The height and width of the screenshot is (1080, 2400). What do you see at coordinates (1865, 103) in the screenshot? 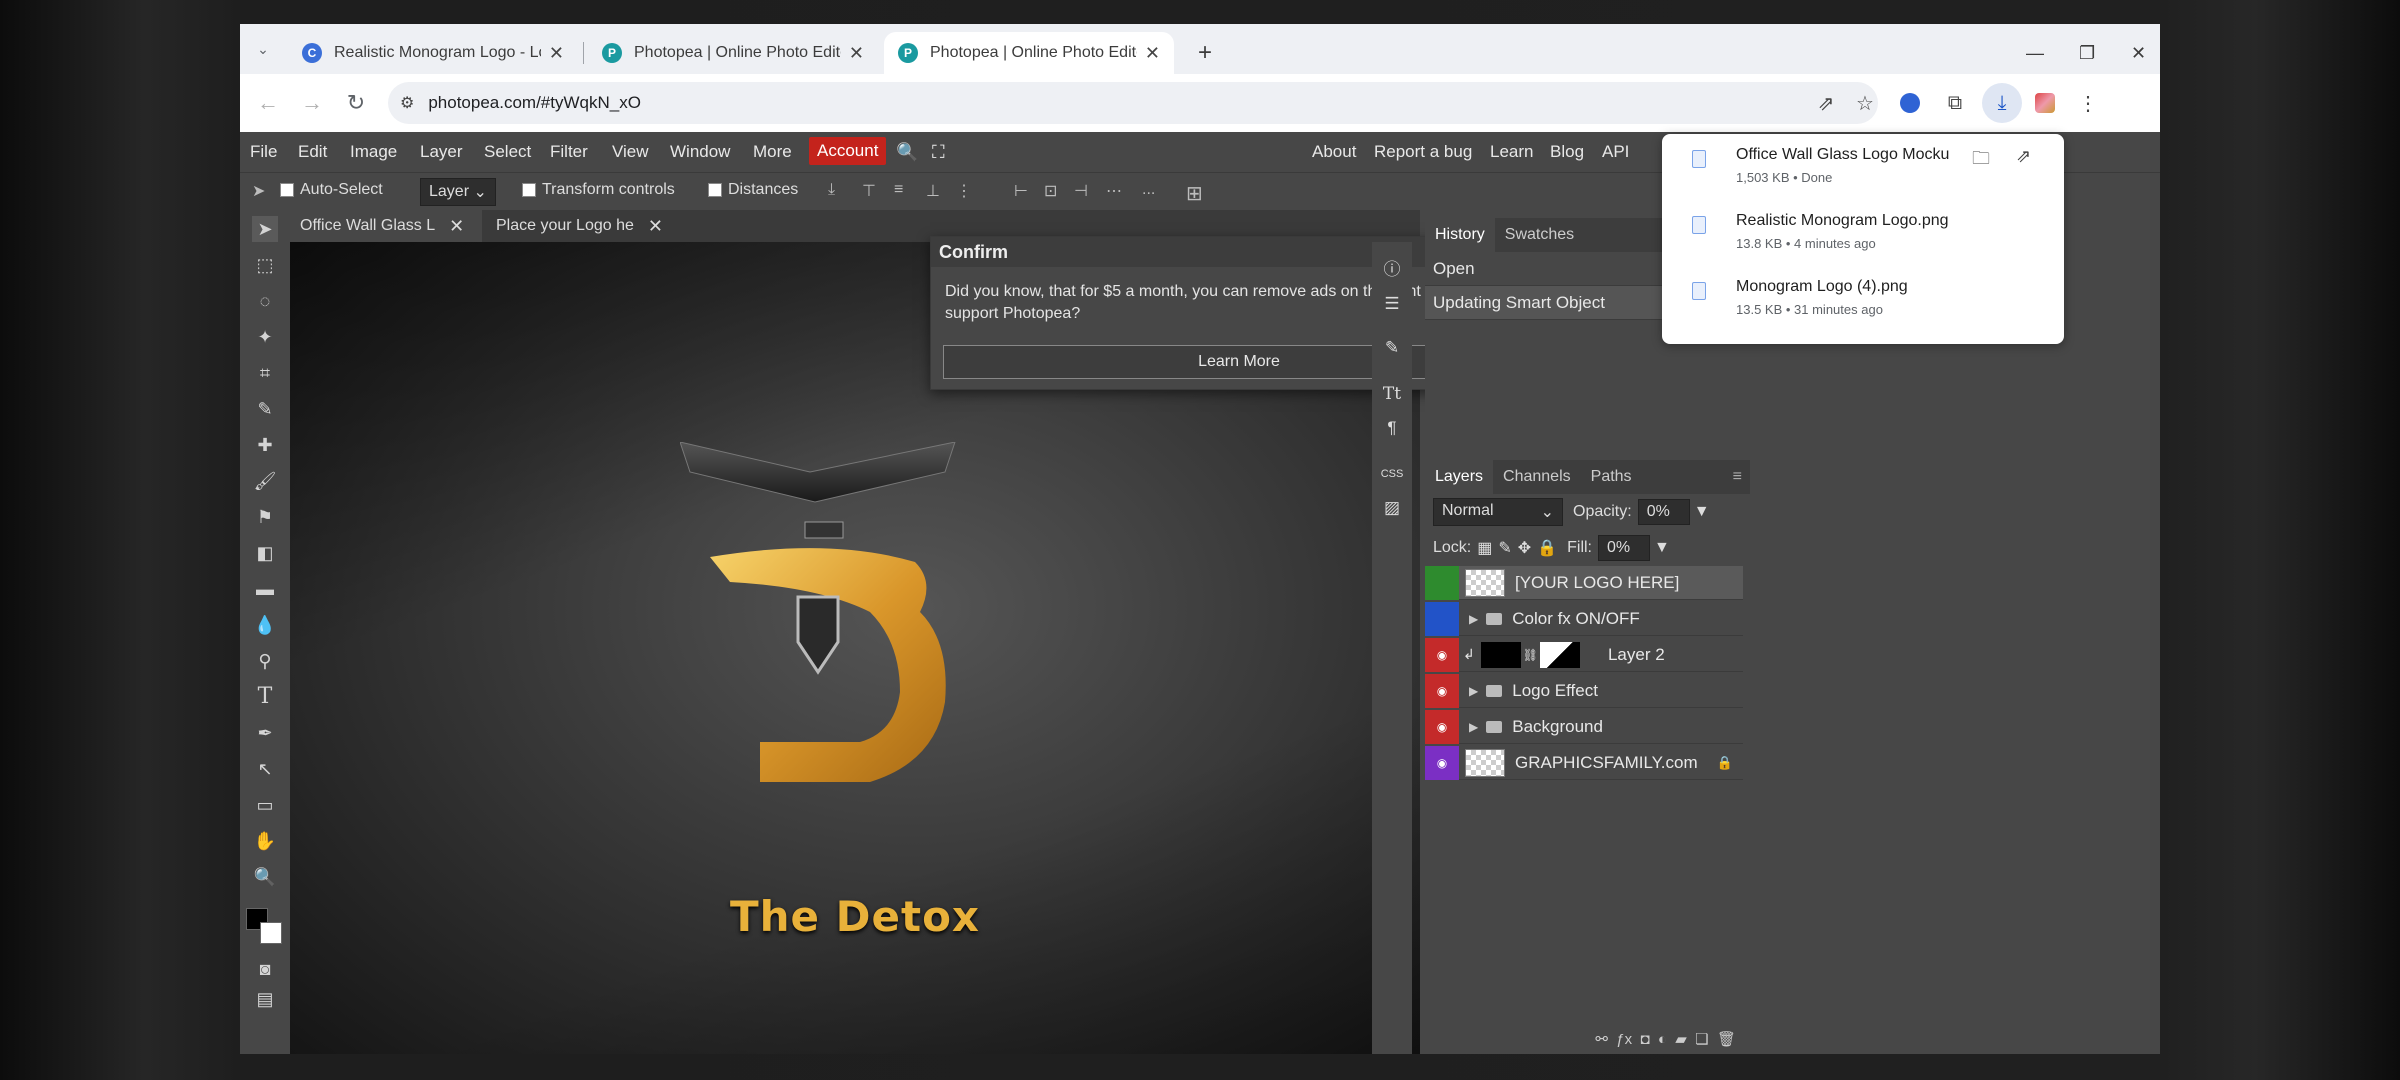
I see `bookmark-star-icon: ☆` at bounding box center [1865, 103].